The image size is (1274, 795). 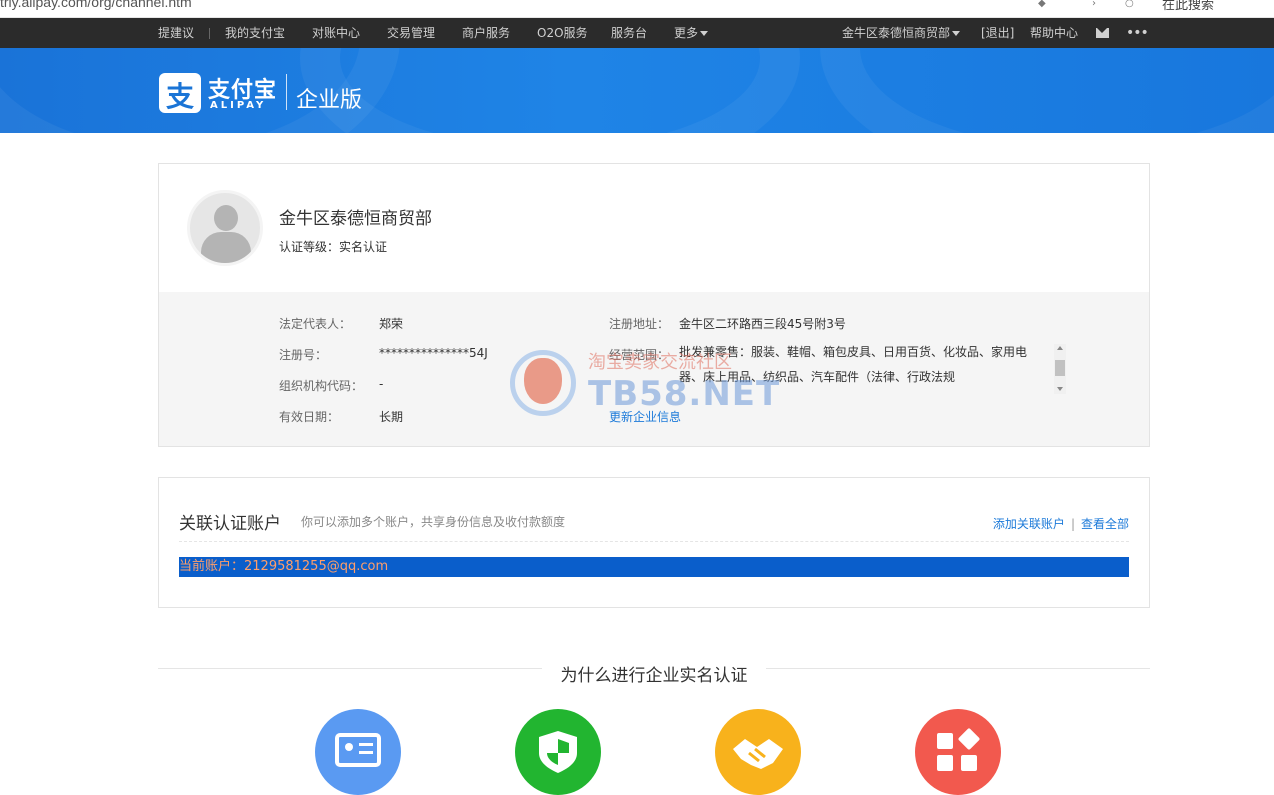 I want to click on forward-icon: ›, so click(x=1094, y=4).